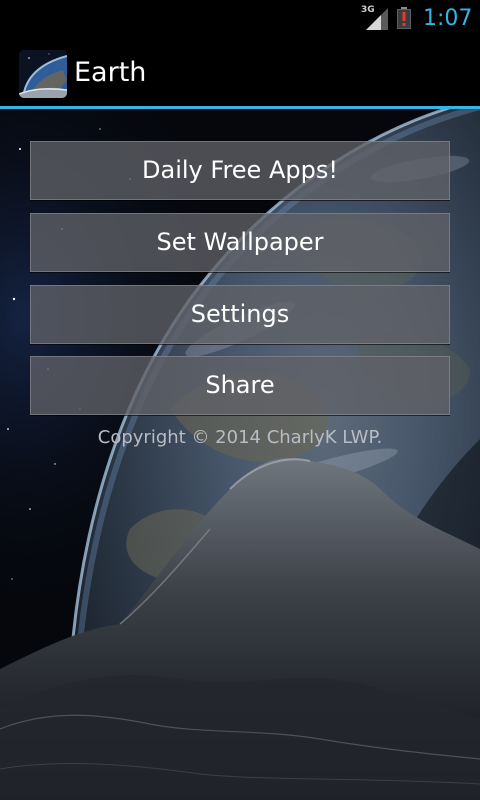 This screenshot has width=480, height=800. Describe the element at coordinates (240, 72) in the screenshot. I see `action-bar: Earth` at that location.